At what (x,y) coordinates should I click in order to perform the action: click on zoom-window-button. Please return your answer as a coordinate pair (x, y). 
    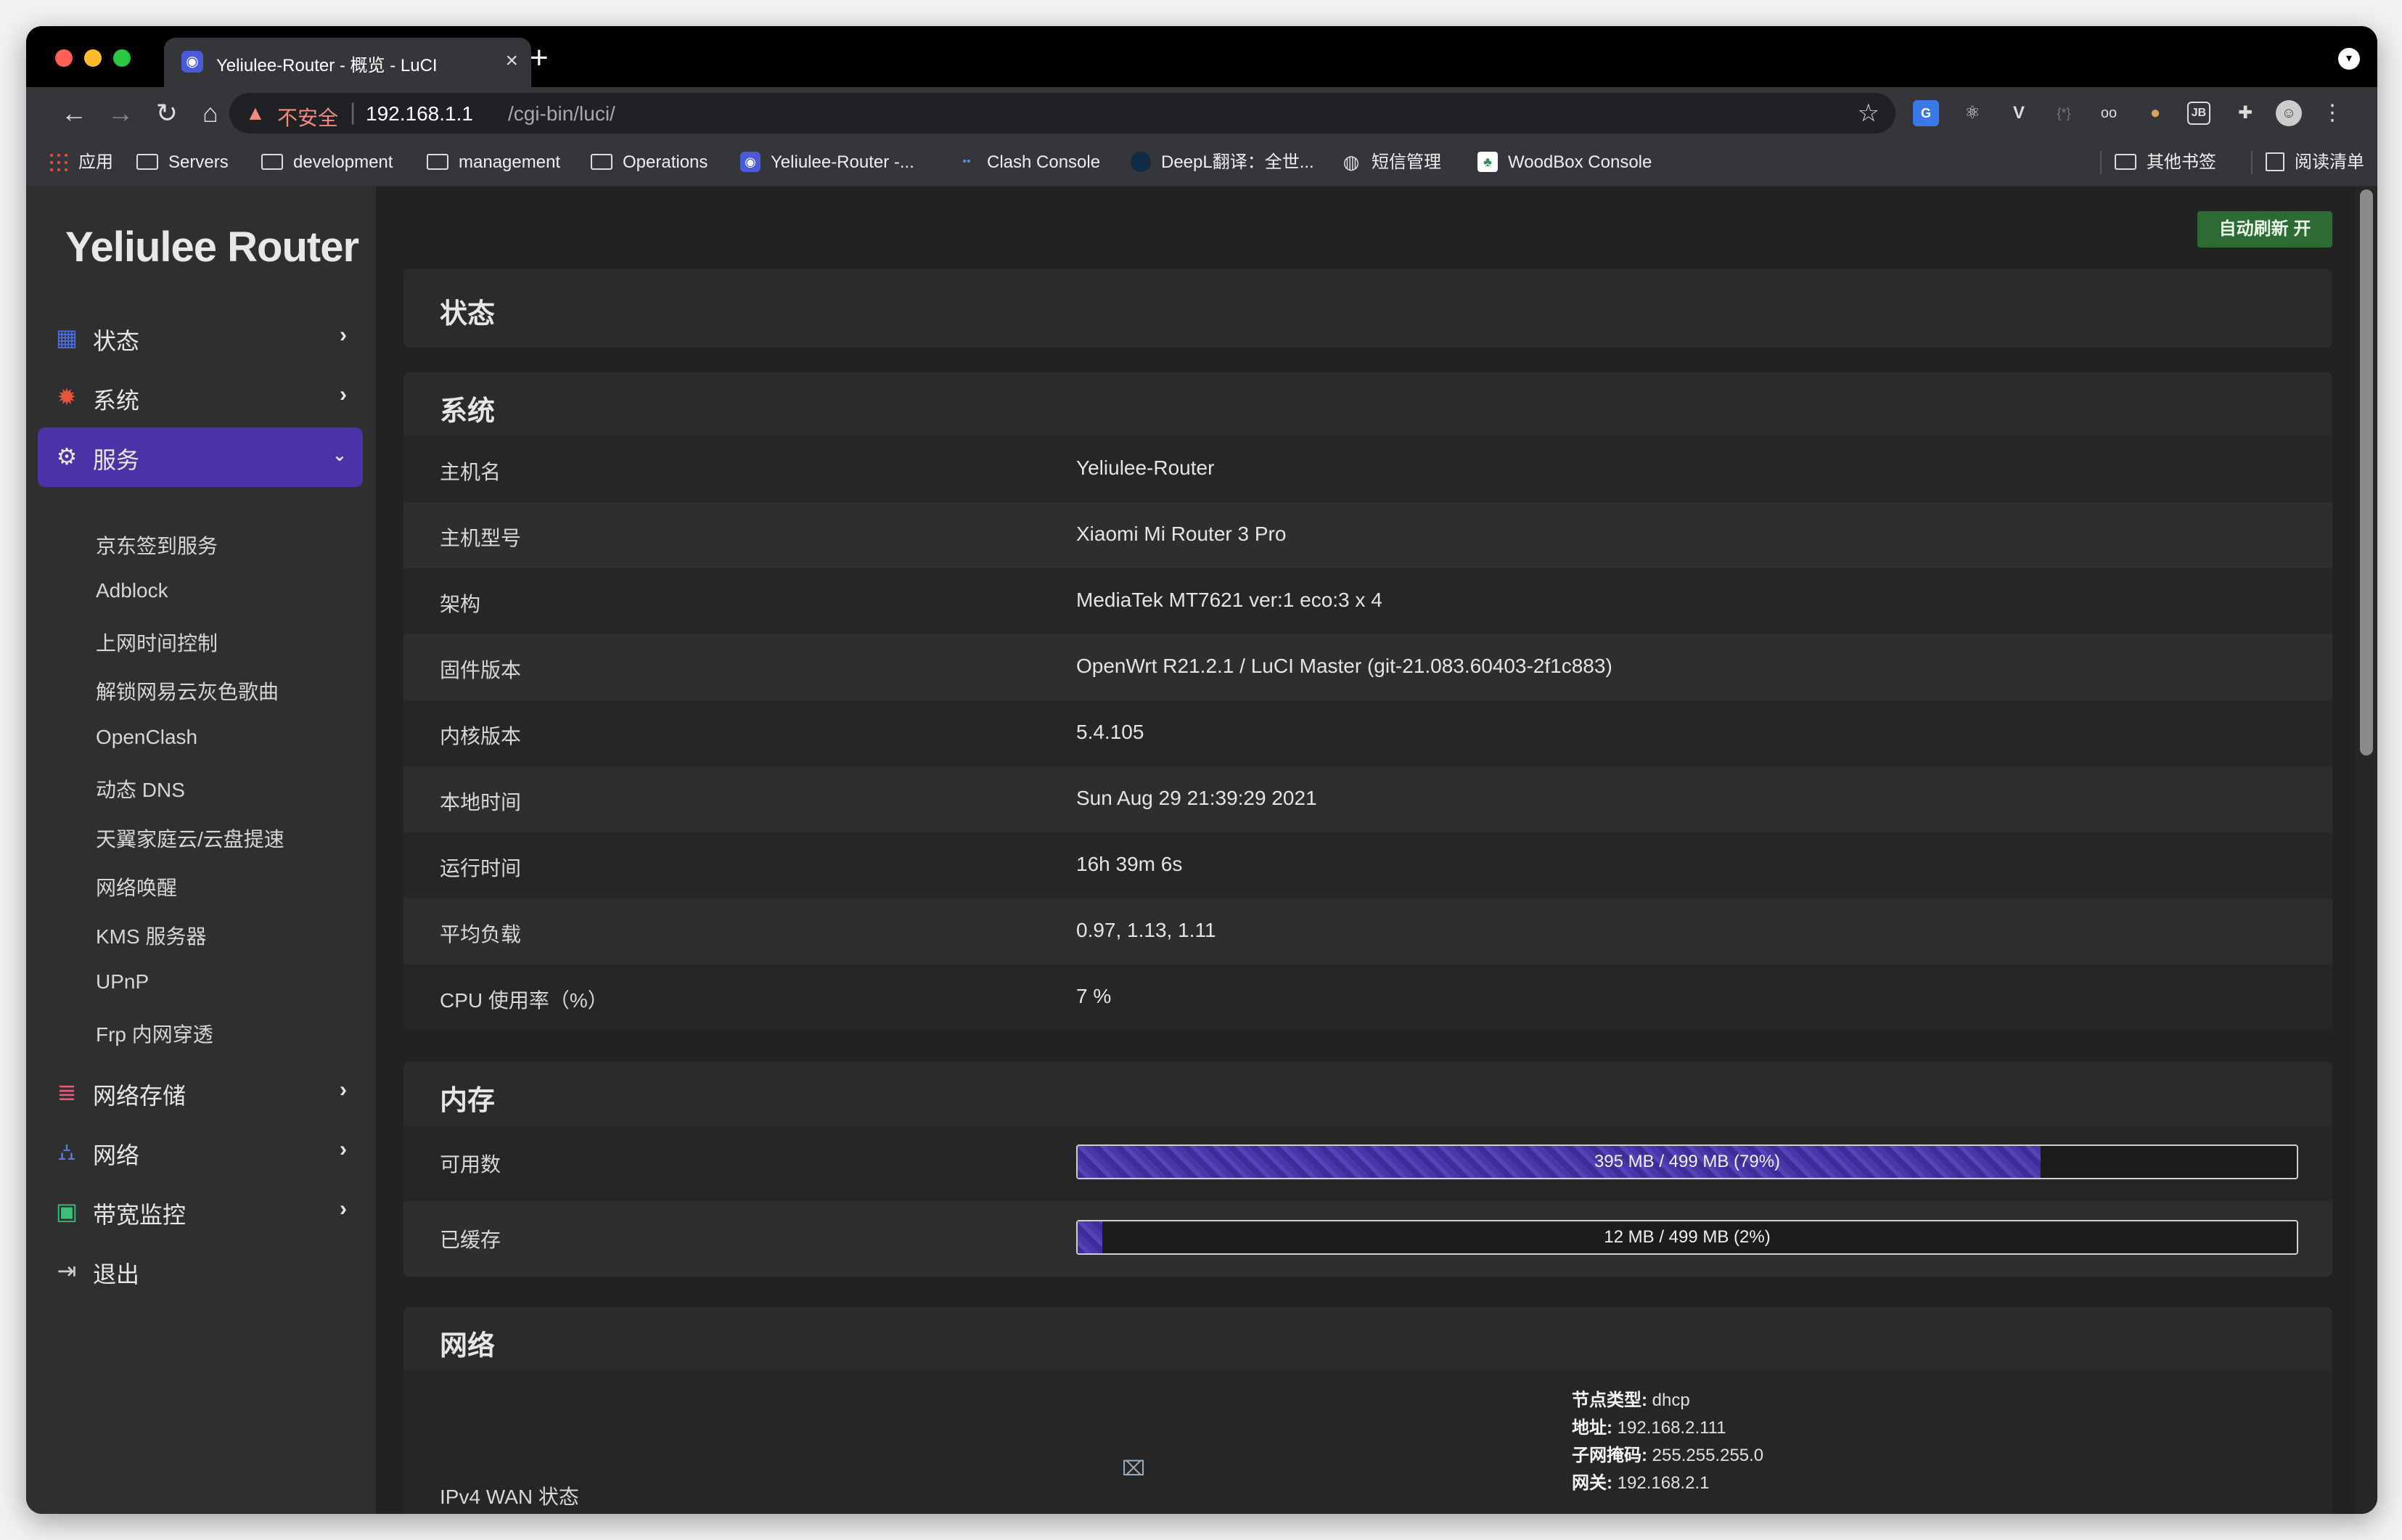
    Looking at the image, I should click on (122, 58).